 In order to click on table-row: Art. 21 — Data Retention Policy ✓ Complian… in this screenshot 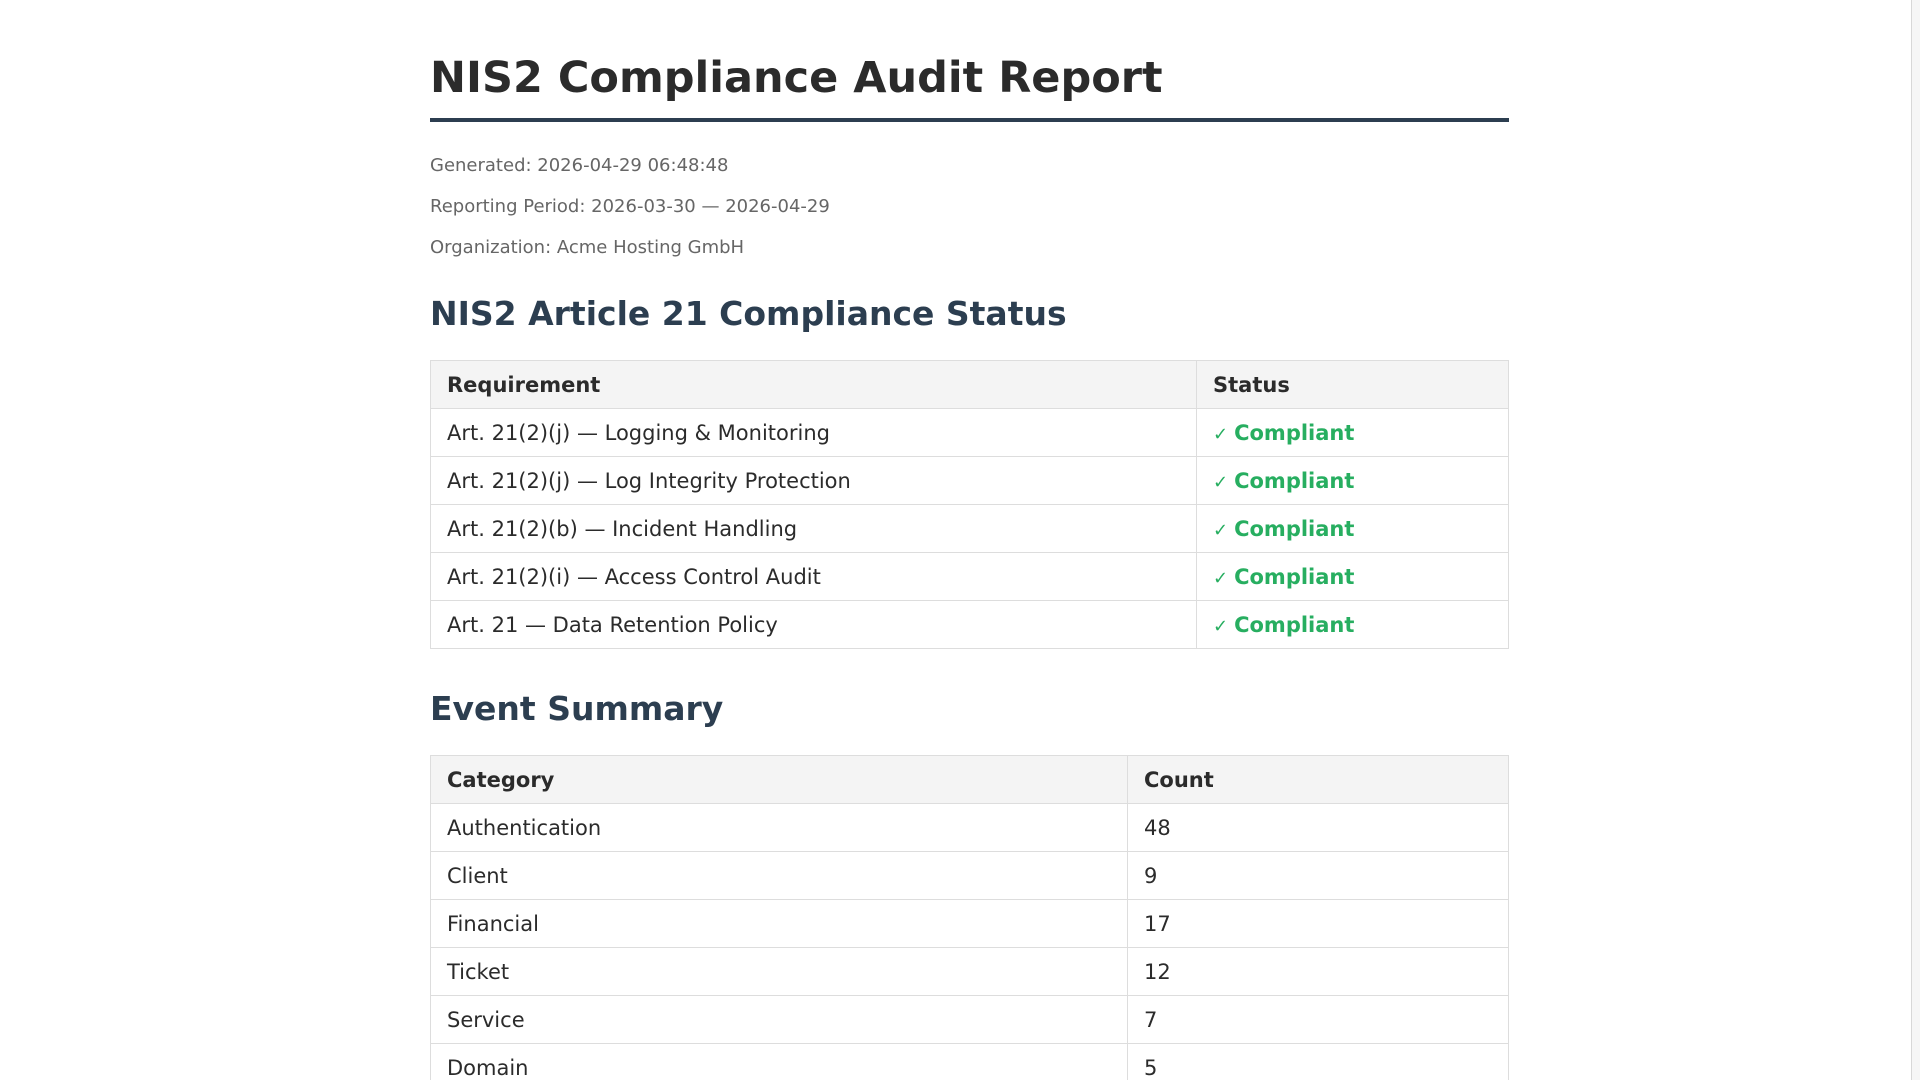, I will do `click(969, 624)`.